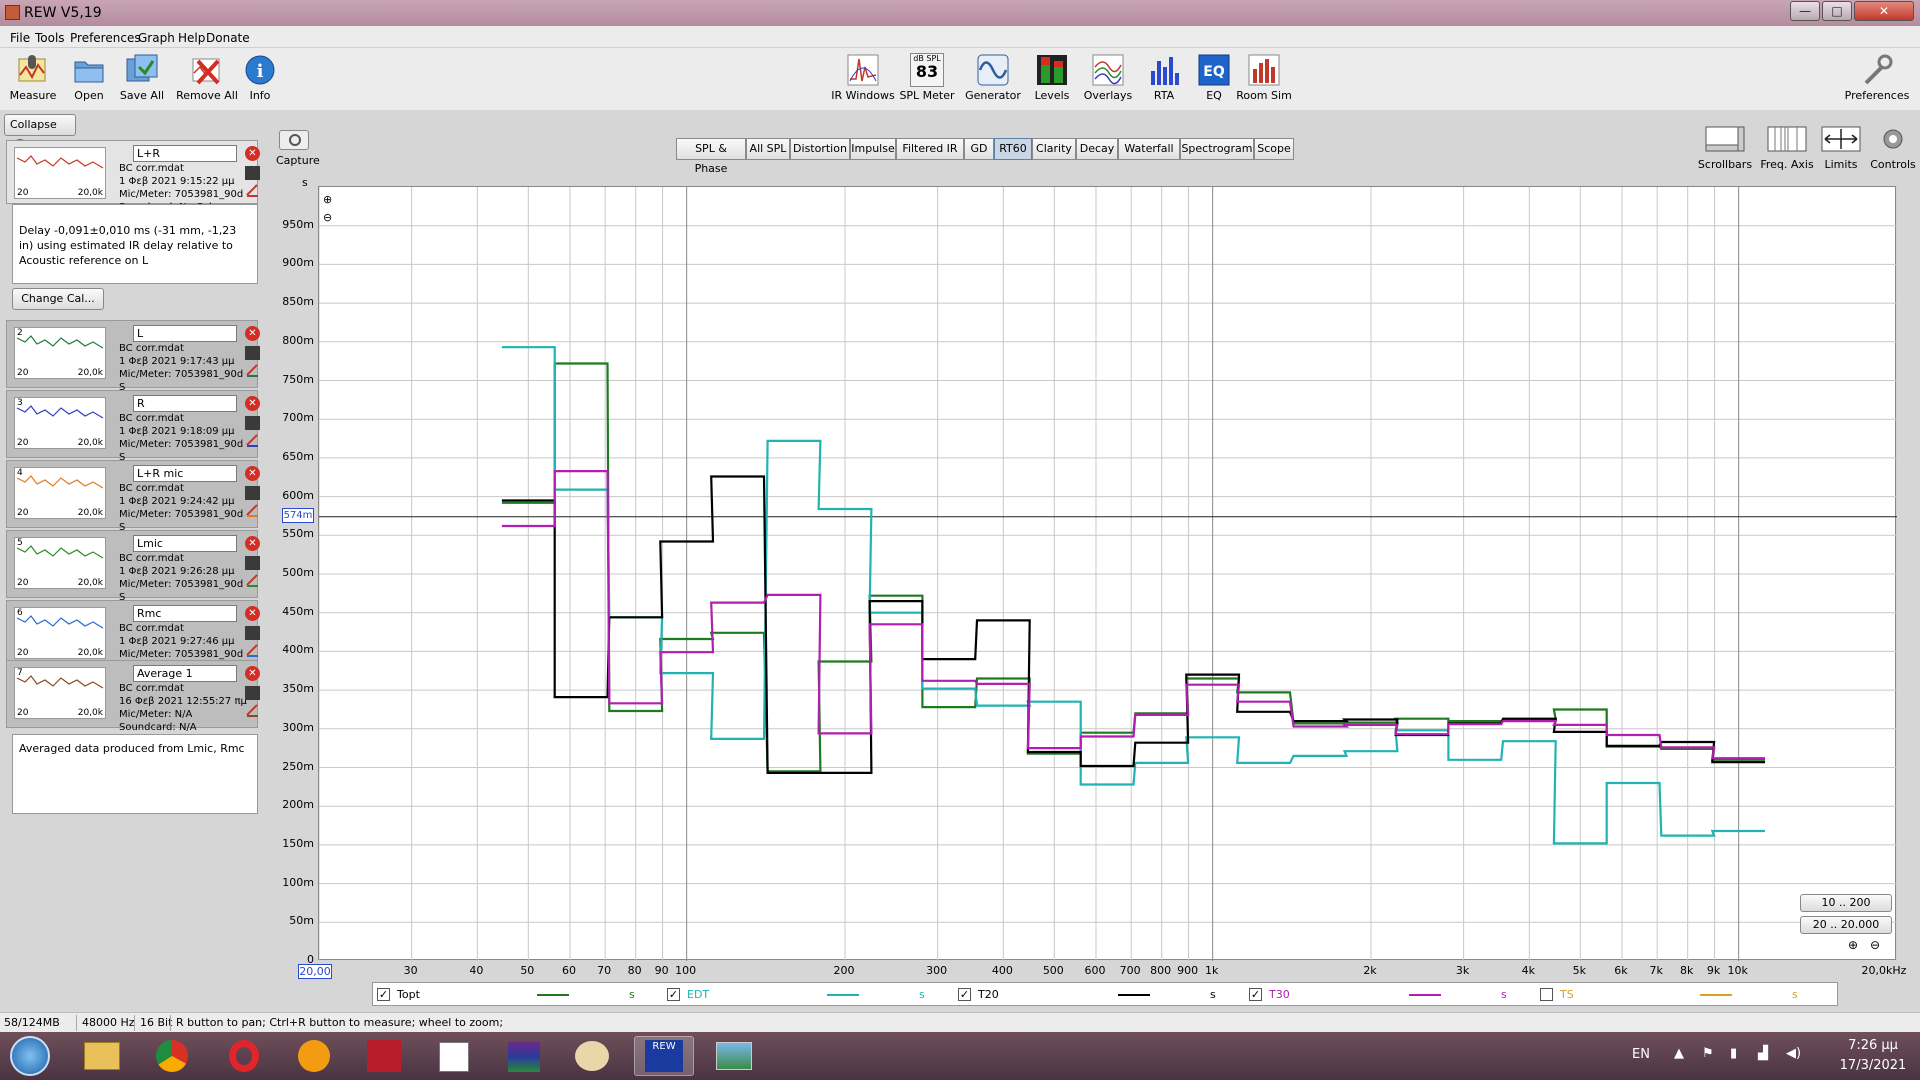 The image size is (1920, 1080). I want to click on measurement-thumbnail: 5 20 20,0k, so click(60, 563).